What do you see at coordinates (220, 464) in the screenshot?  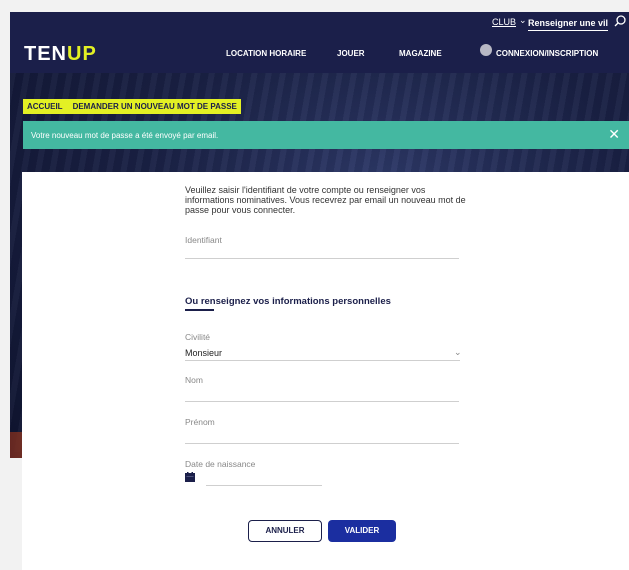 I see `birthdate-label: Date de naissance` at bounding box center [220, 464].